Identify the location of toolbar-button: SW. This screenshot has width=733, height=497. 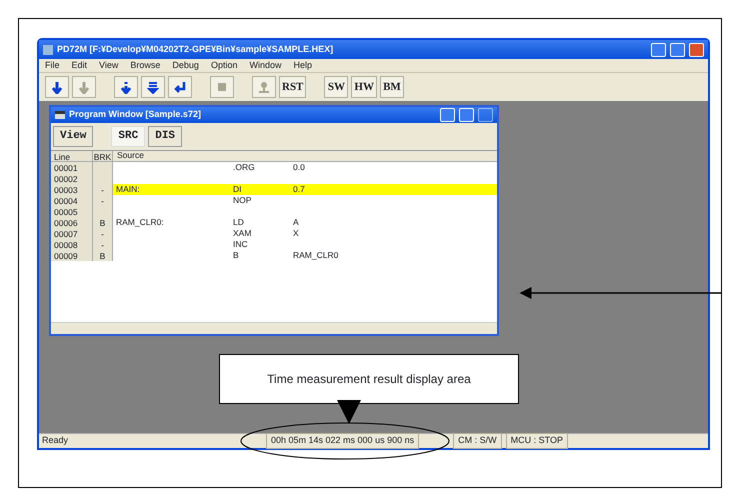
(336, 87).